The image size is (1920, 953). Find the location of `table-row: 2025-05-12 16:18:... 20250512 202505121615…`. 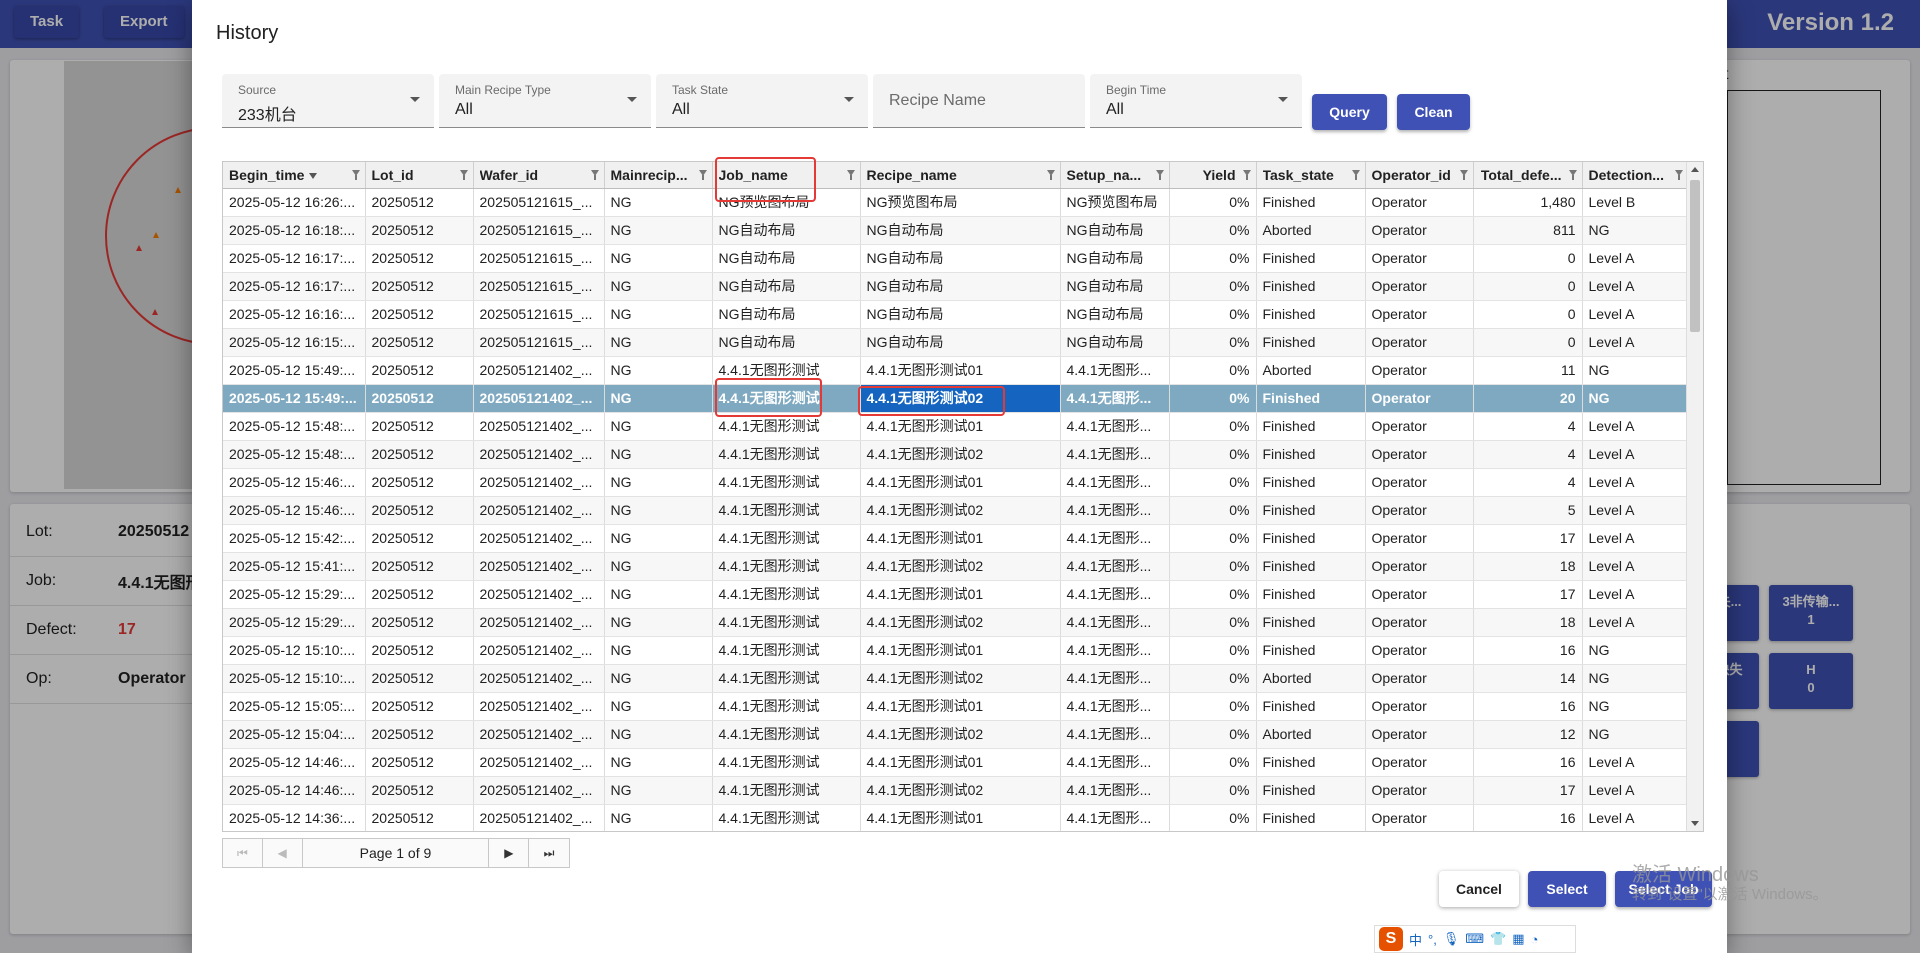

table-row: 2025-05-12 16:18:... 20250512 202505121615… is located at coordinates (956, 230).